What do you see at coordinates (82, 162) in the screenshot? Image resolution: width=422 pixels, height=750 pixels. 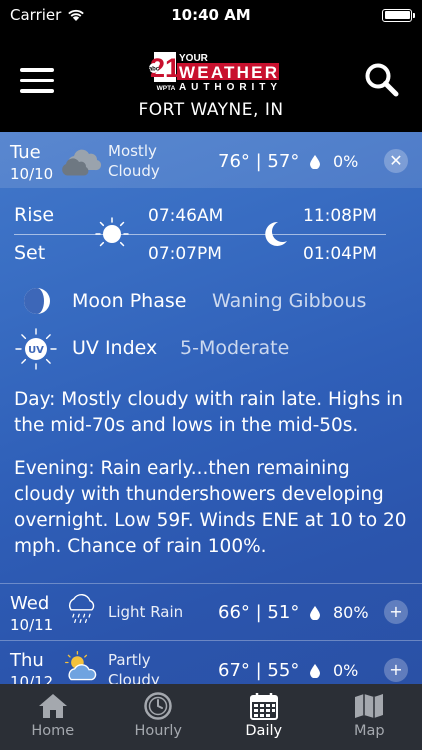 I see `cloudy-icon` at bounding box center [82, 162].